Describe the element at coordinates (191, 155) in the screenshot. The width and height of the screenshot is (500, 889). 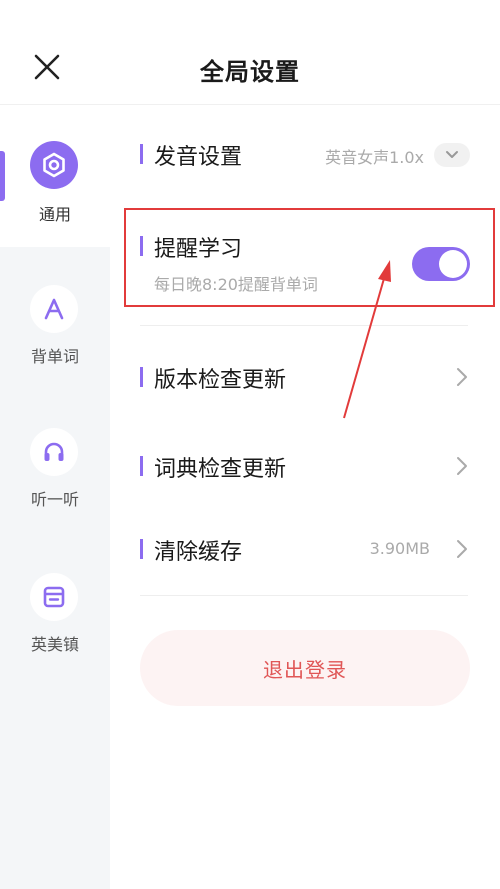
I see `pronunciation-title: 发音设置` at that location.